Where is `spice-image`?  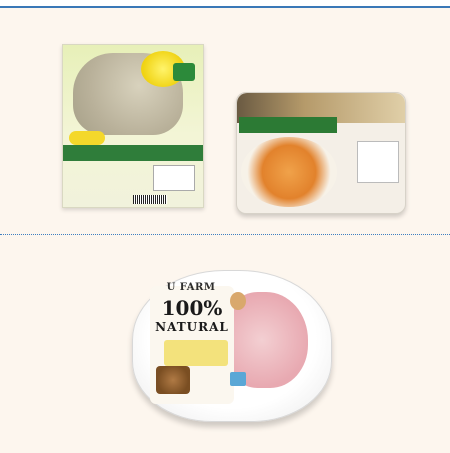 spice-image is located at coordinates (173, 380).